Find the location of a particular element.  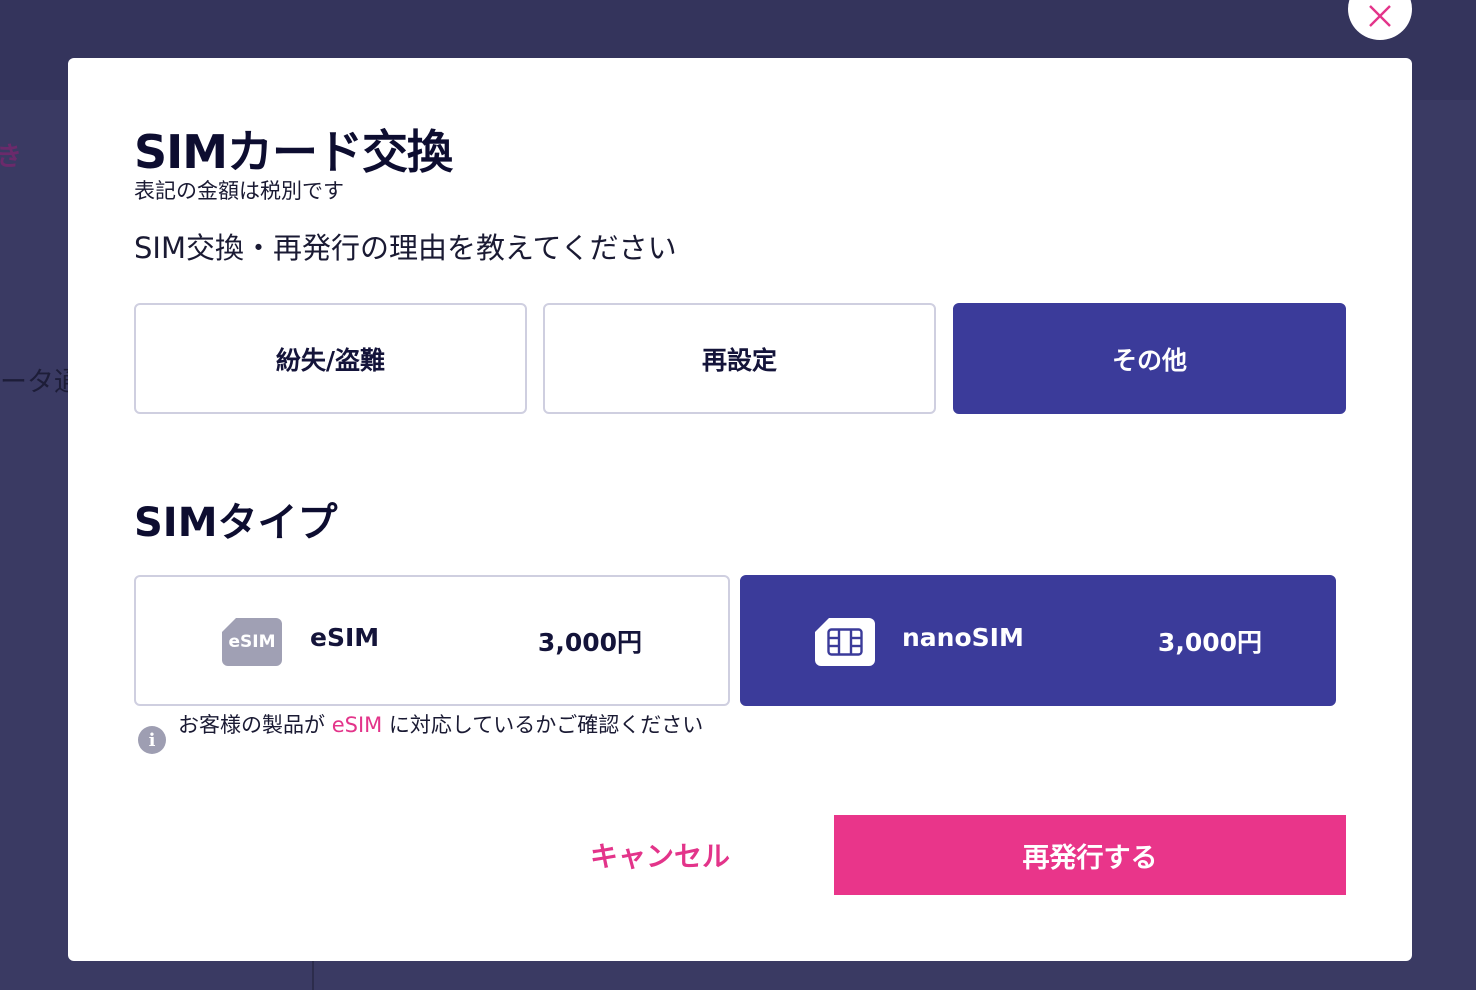

dialog-title: SIMカード交換 is located at coordinates (293, 152).